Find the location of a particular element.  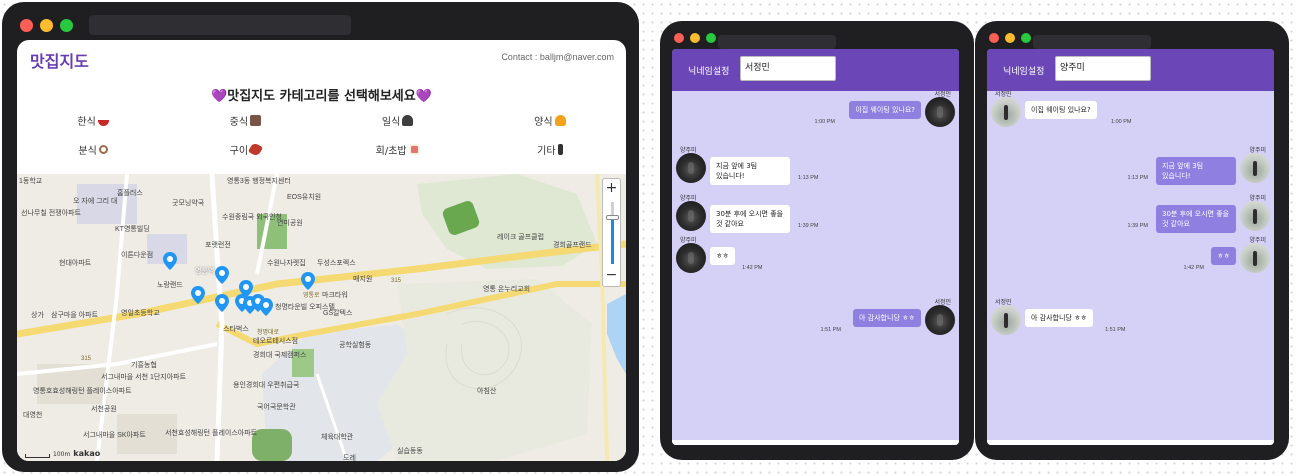

scale-label: 100m is located at coordinates (62, 454).